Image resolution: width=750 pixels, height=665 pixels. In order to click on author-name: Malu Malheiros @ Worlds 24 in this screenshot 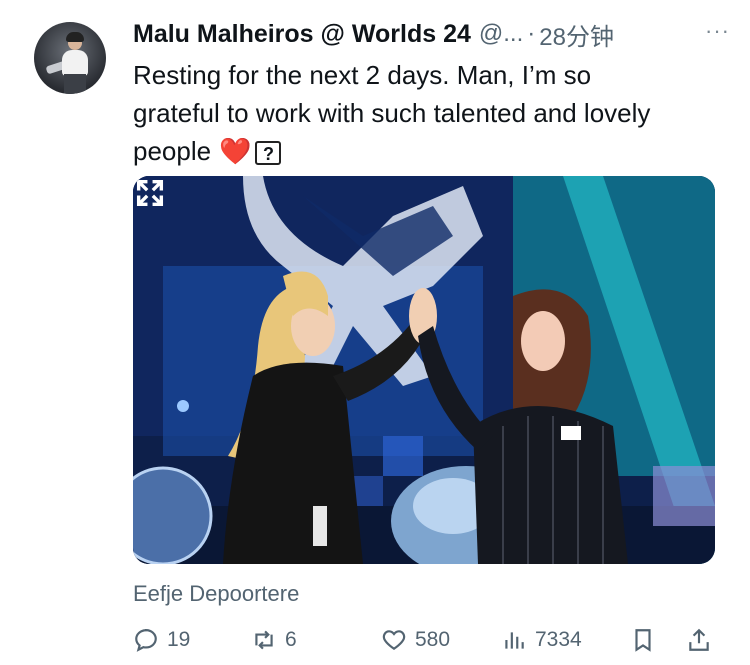, I will do `click(302, 34)`.